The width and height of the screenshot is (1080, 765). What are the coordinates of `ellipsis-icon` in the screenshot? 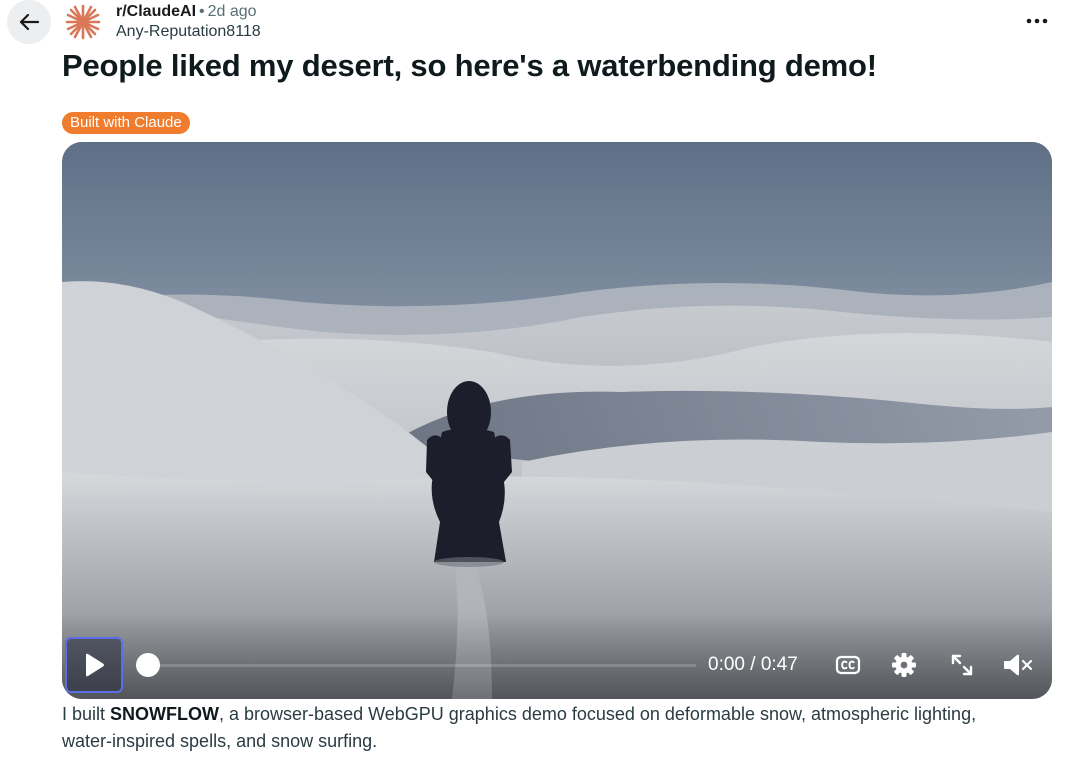 It's located at (1037, 21).